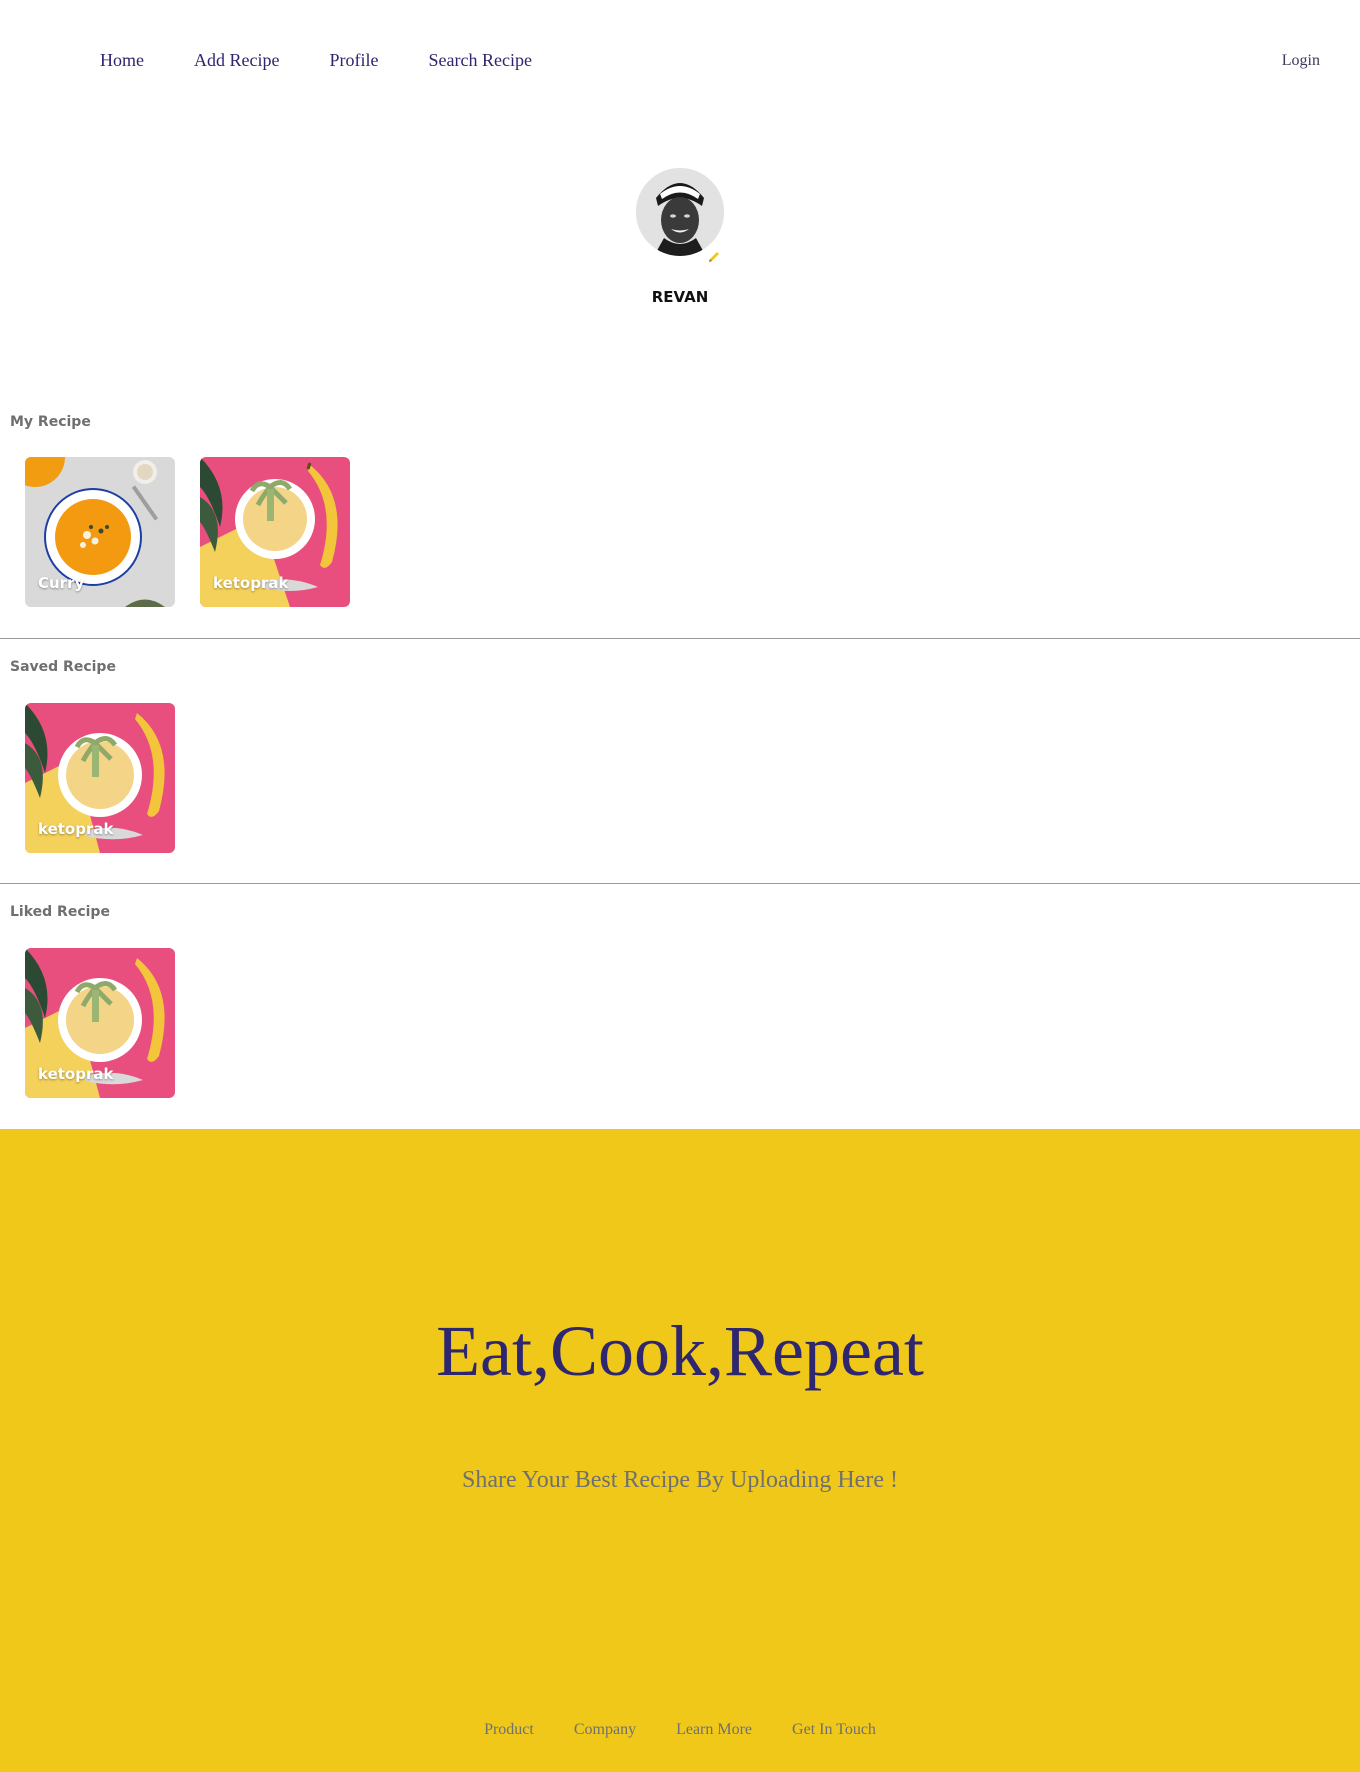  What do you see at coordinates (834, 1730) in the screenshot?
I see `footer-get-in-touch-link: Get In Touch` at bounding box center [834, 1730].